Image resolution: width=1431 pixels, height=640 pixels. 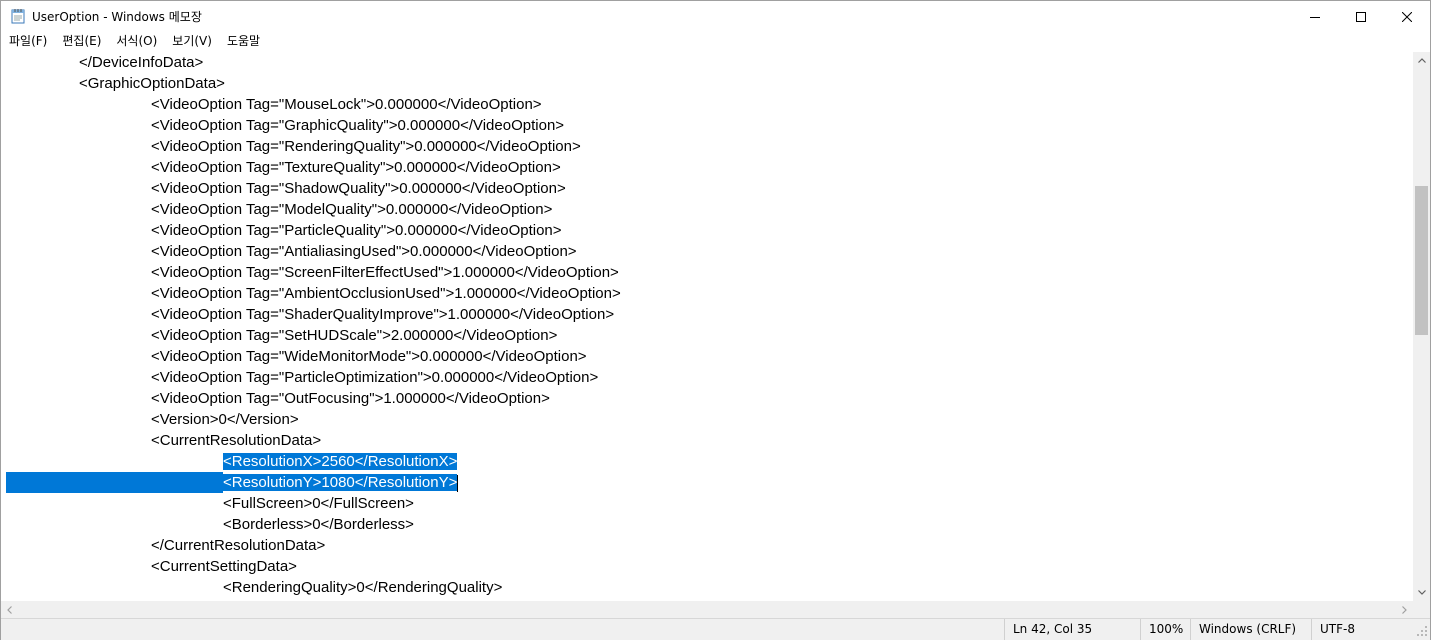 What do you see at coordinates (340, 482) in the screenshot?
I see `text-line-content: <ResolutionY>1080</ResolutionY>` at bounding box center [340, 482].